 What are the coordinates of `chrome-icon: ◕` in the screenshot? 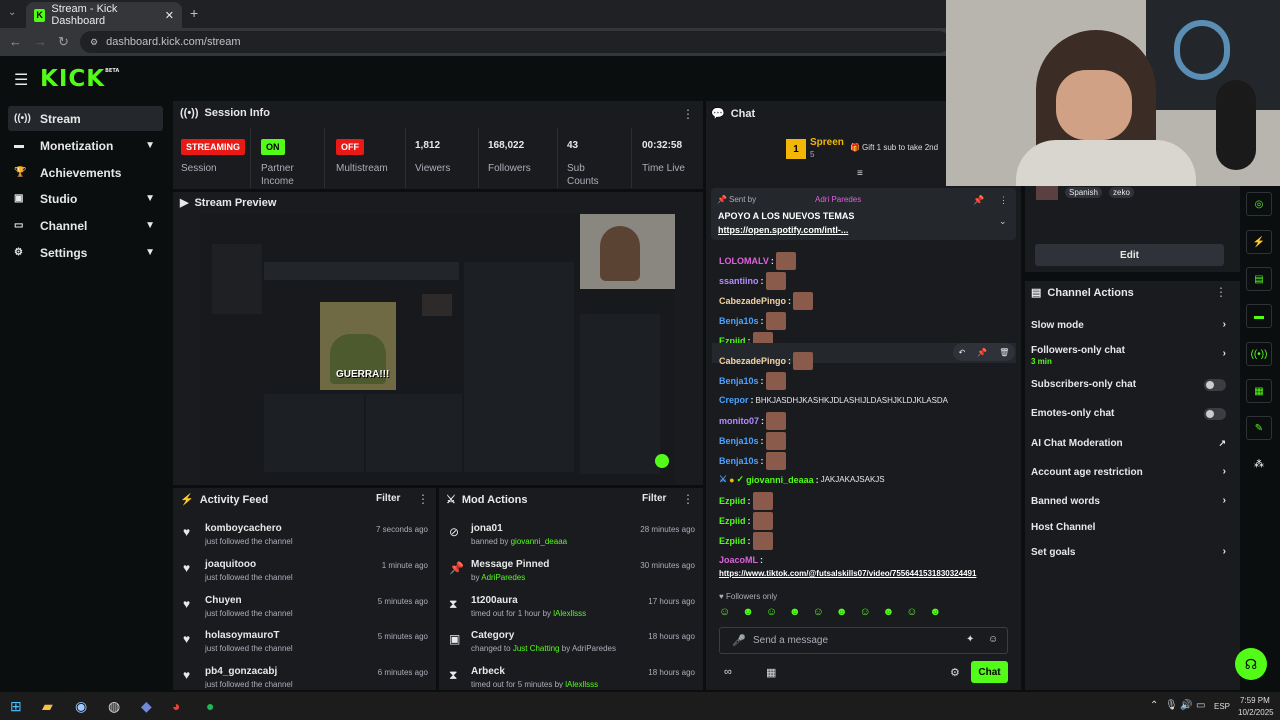 It's located at (176, 706).